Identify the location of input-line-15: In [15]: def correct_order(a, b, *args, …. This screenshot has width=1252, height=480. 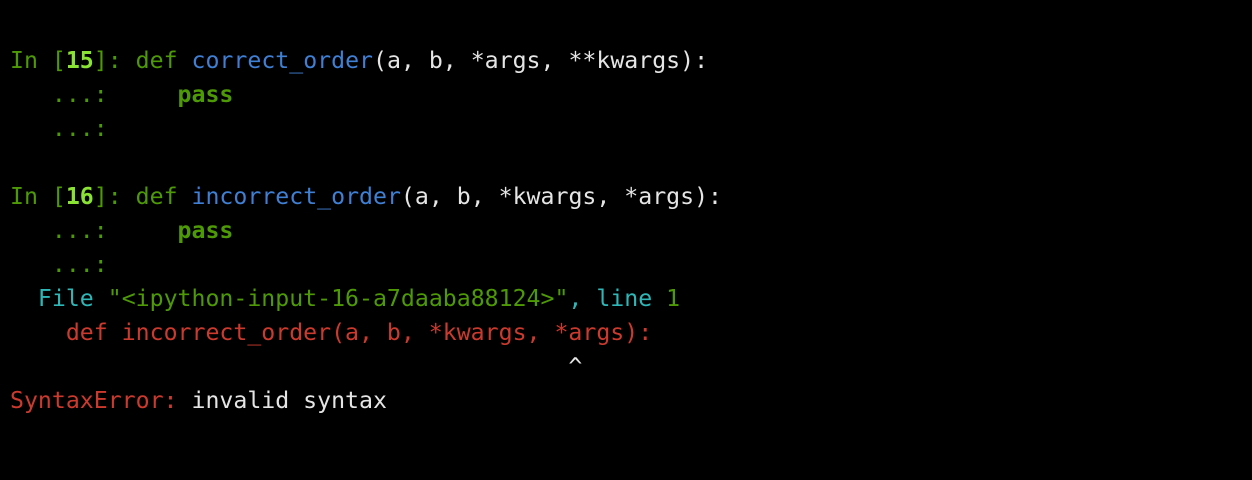
(366, 61).